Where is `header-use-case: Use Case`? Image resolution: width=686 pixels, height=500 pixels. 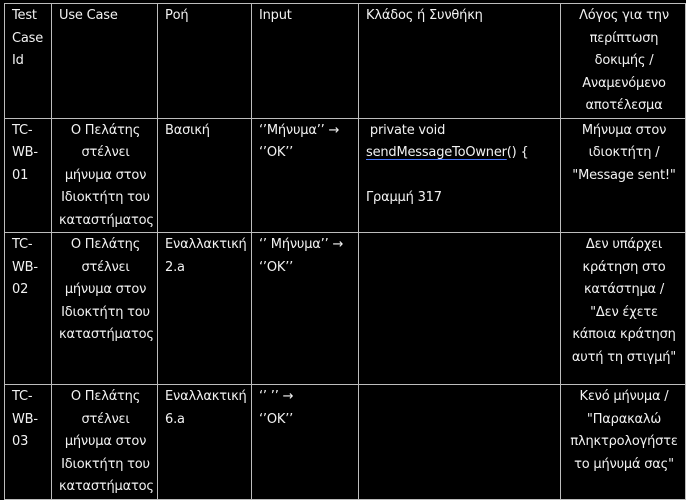 header-use-case: Use Case is located at coordinates (104, 61).